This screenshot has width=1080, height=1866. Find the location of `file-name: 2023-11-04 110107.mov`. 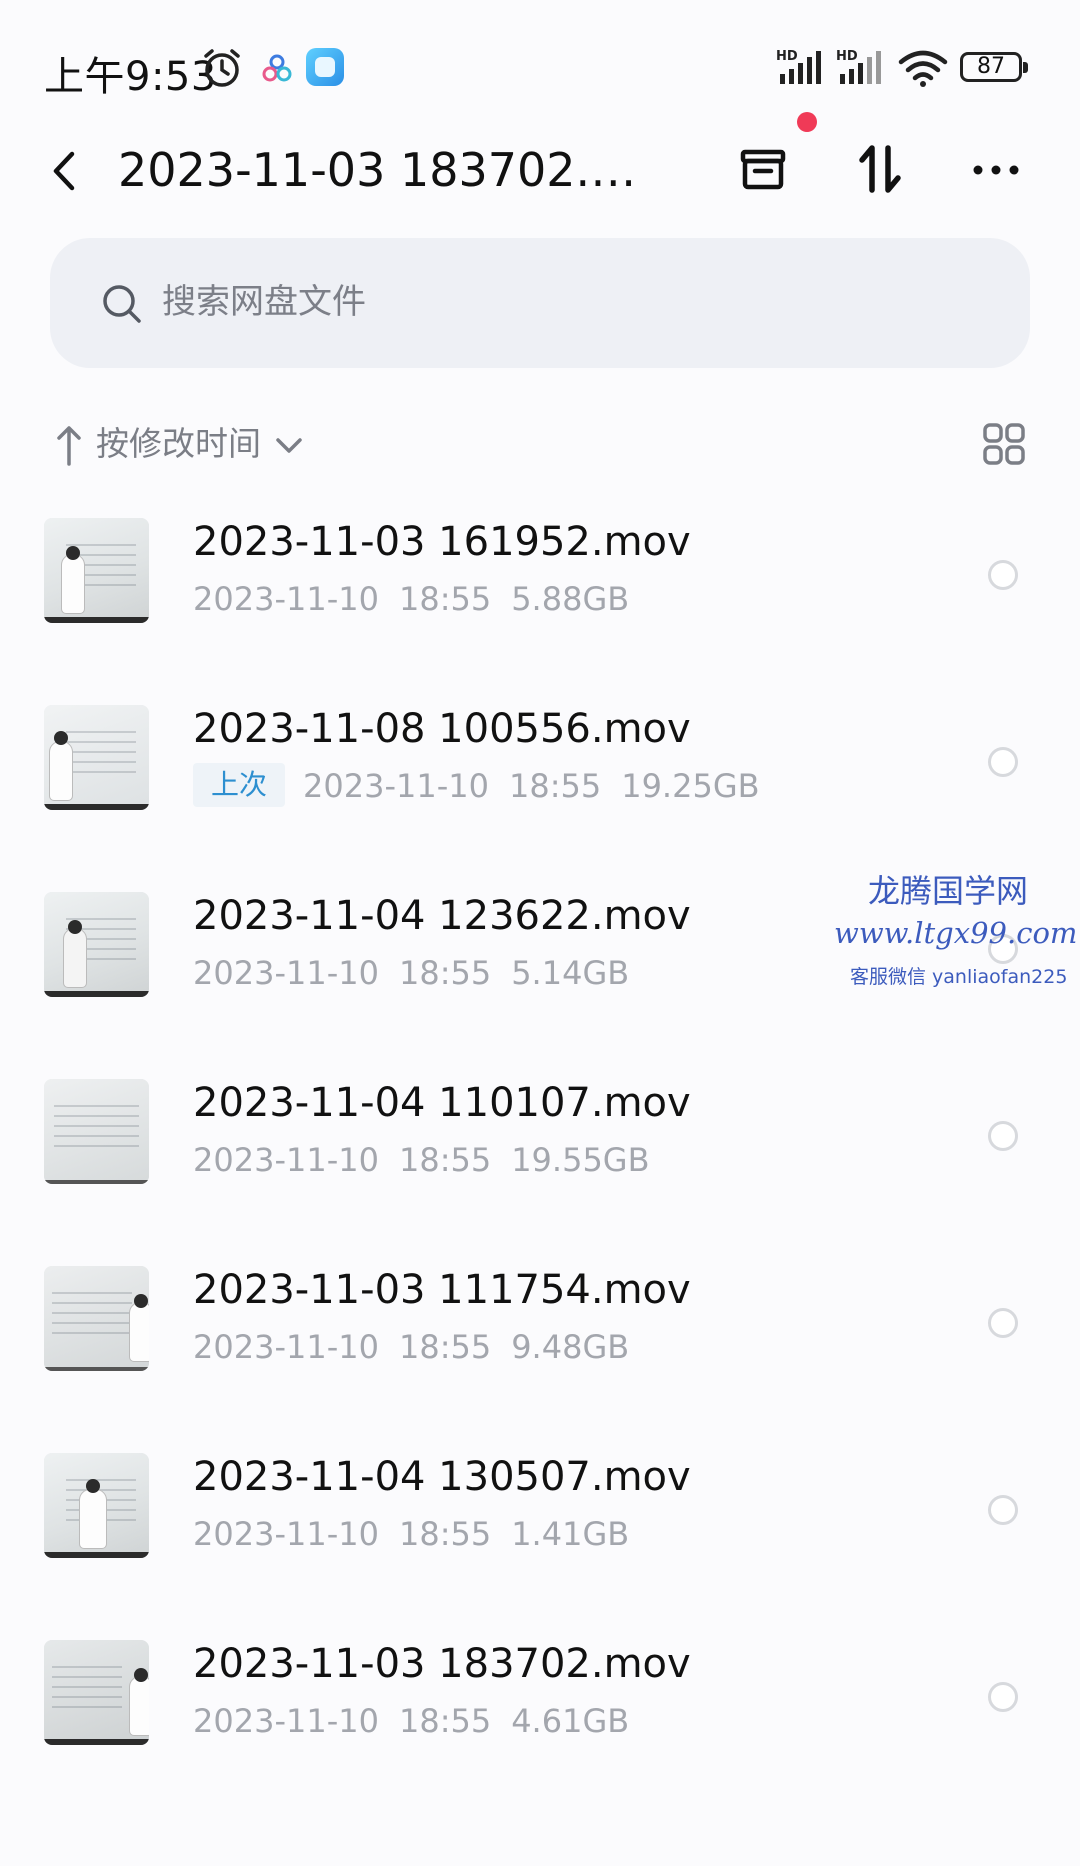

file-name: 2023-11-04 110107.mov is located at coordinates (442, 1103).